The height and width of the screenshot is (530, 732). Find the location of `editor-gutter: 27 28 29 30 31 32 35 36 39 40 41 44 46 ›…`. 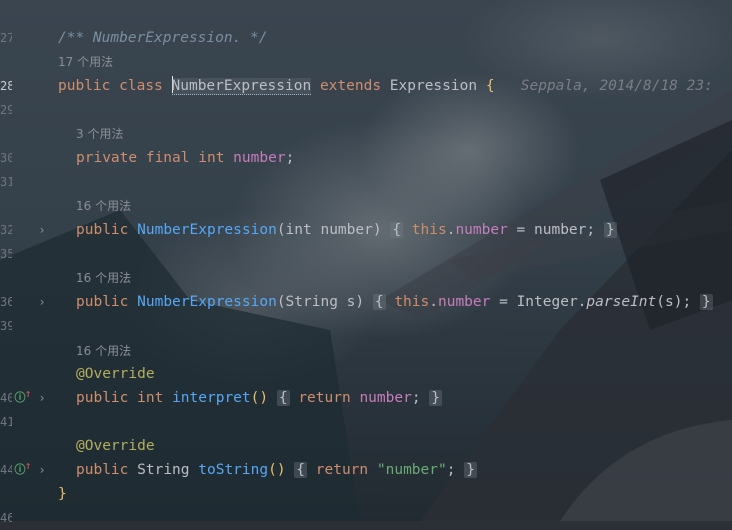

editor-gutter: 27 28 29 30 31 32 35 36 39 40 41 44 46 ›… is located at coordinates (26, 262).